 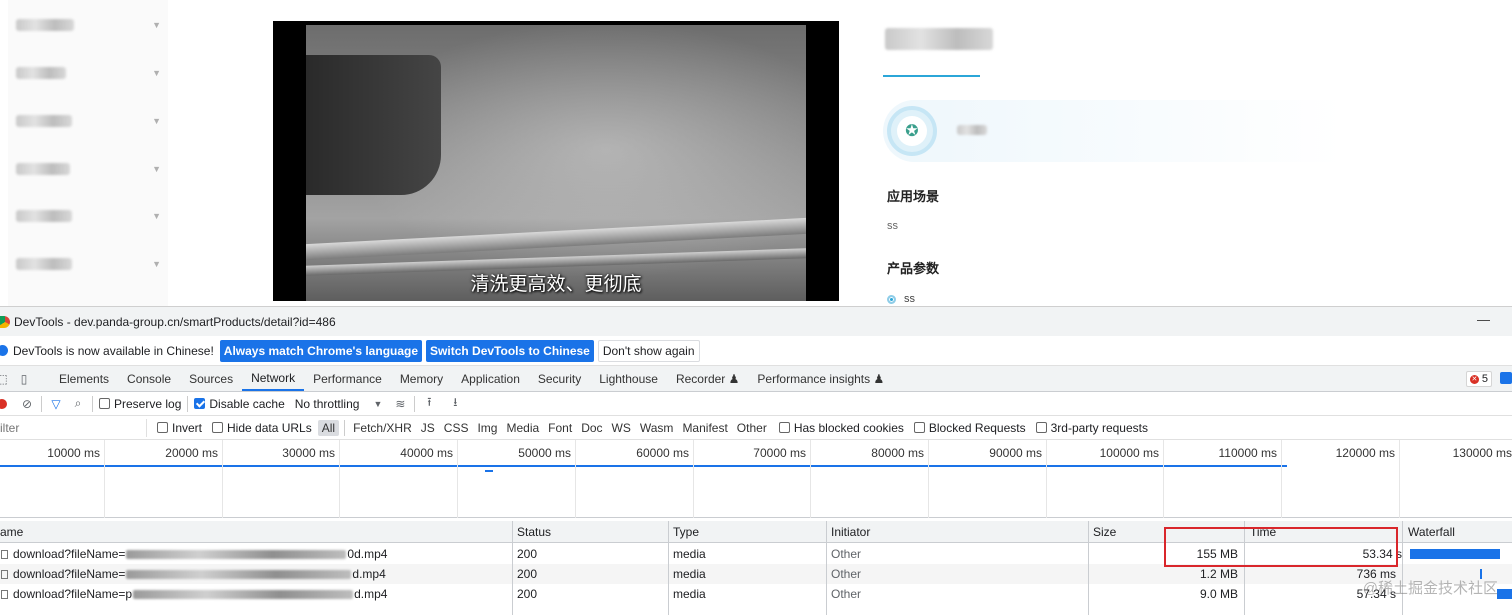 I want to click on filter-type-doc: Doc, so click(x=591, y=428).